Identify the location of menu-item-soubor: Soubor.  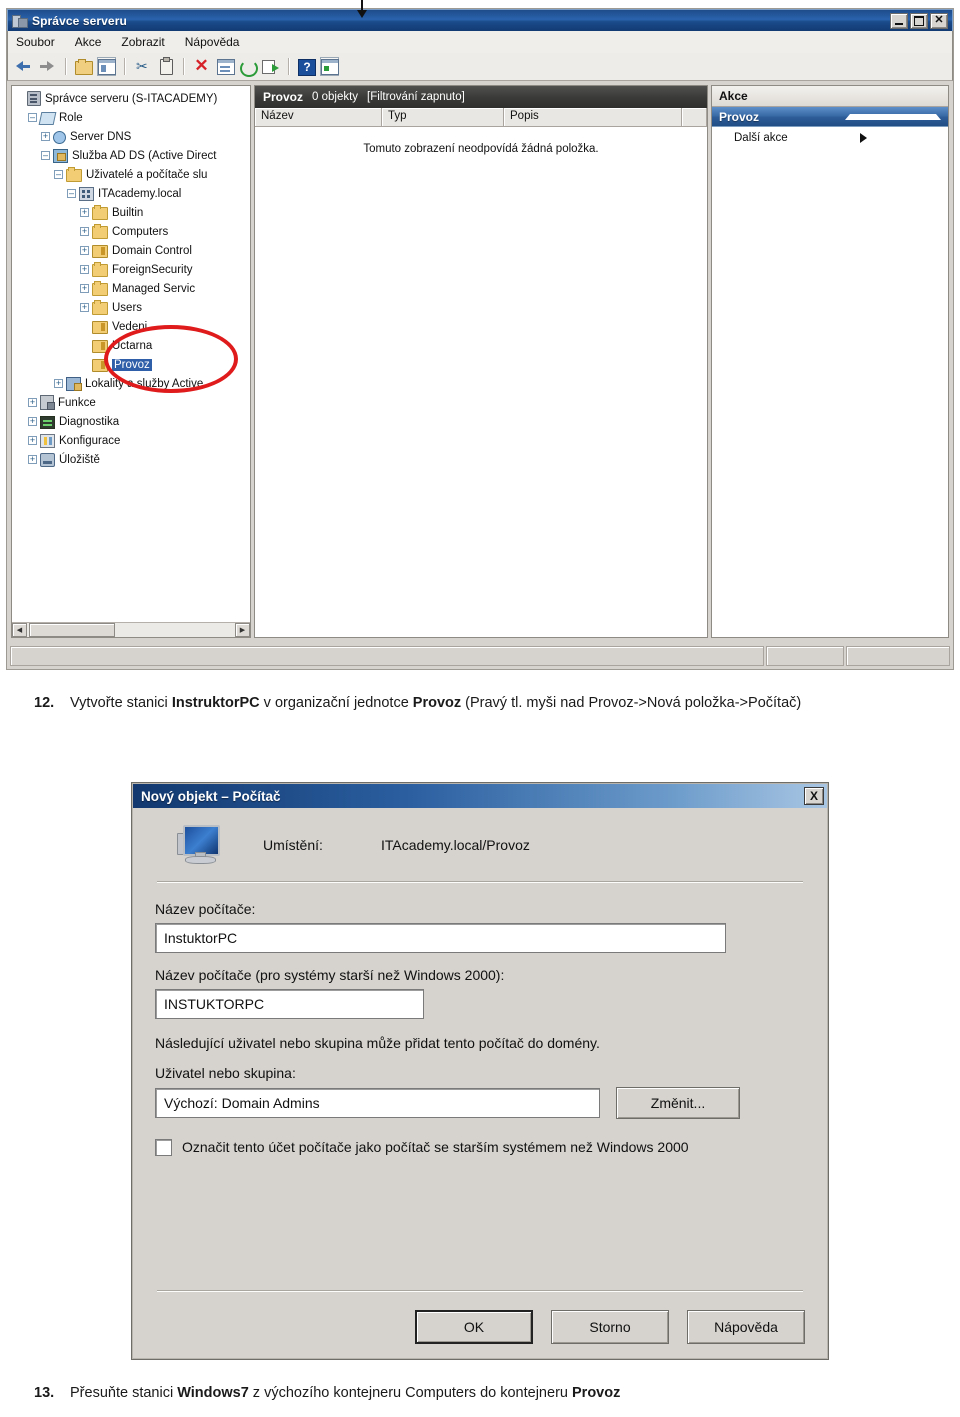
(35, 42).